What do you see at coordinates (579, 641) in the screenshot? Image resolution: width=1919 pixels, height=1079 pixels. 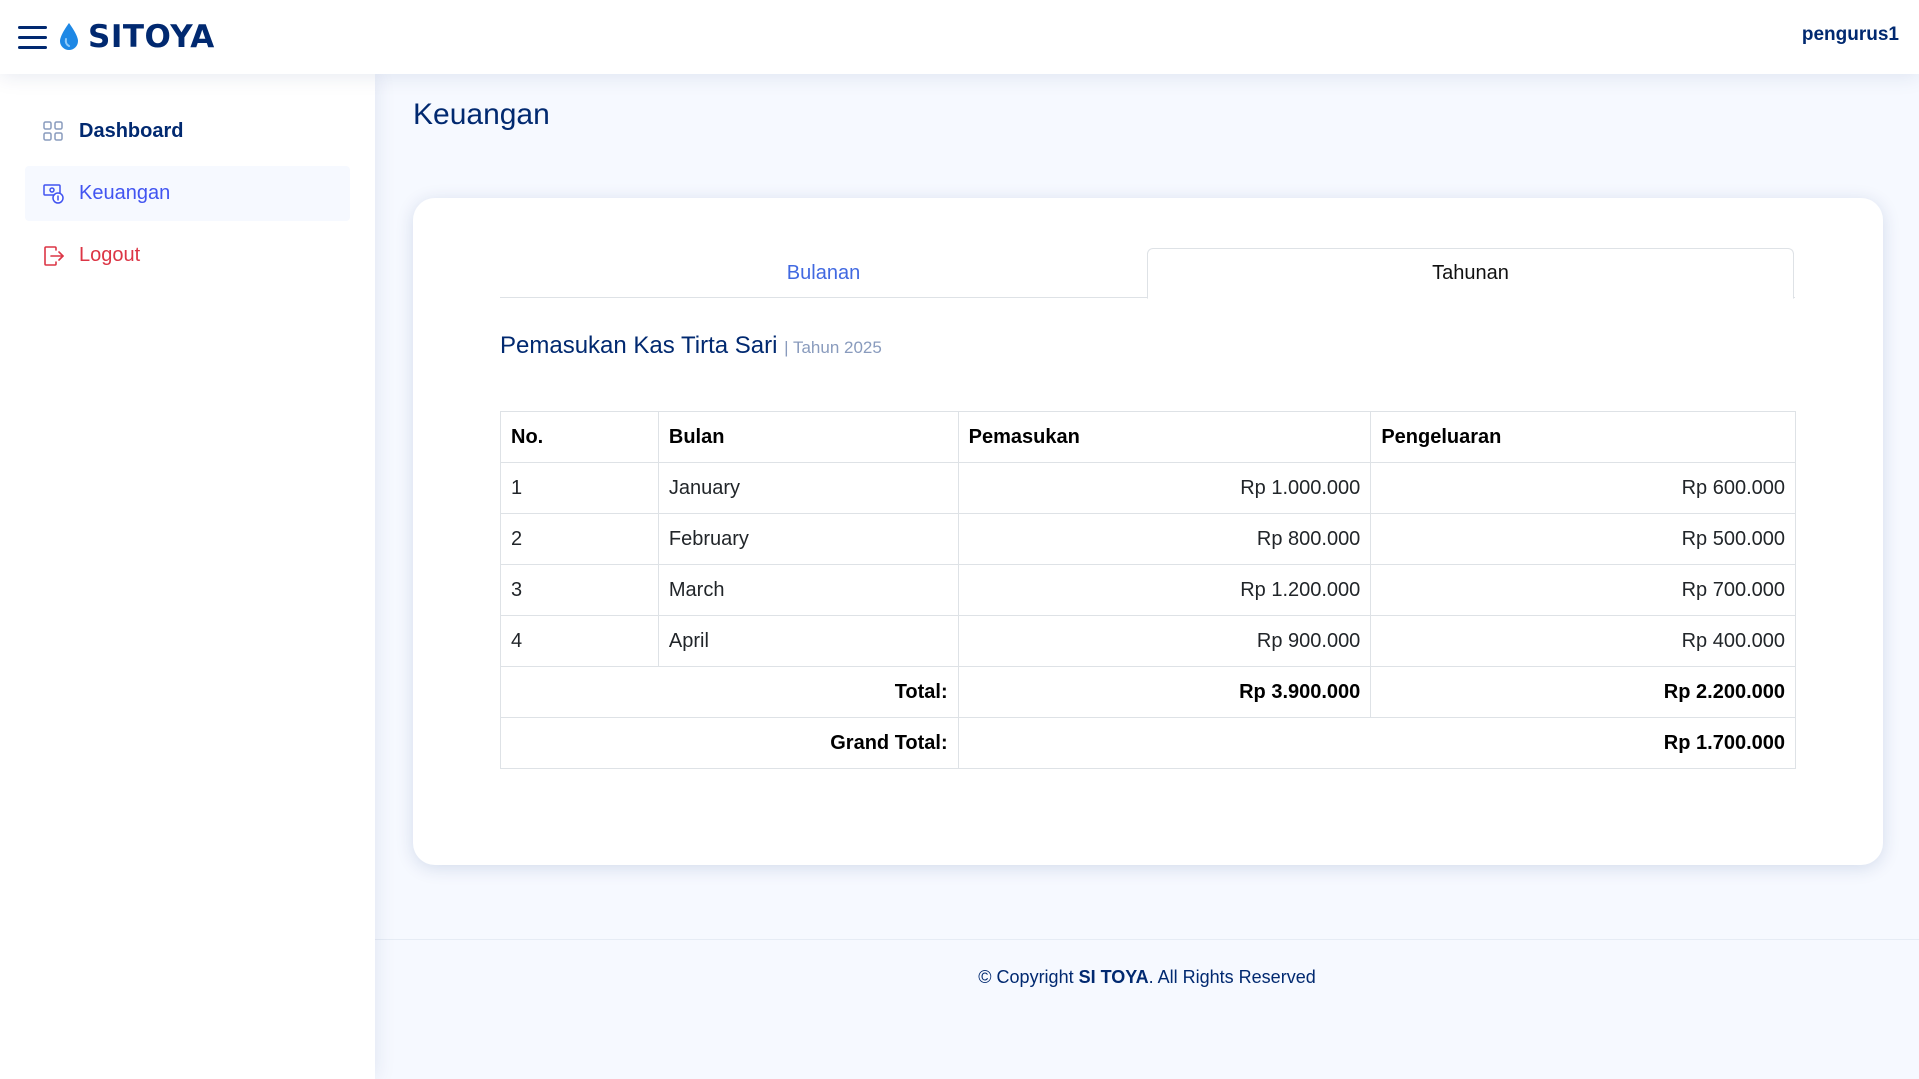 I see `row-number: 4` at bounding box center [579, 641].